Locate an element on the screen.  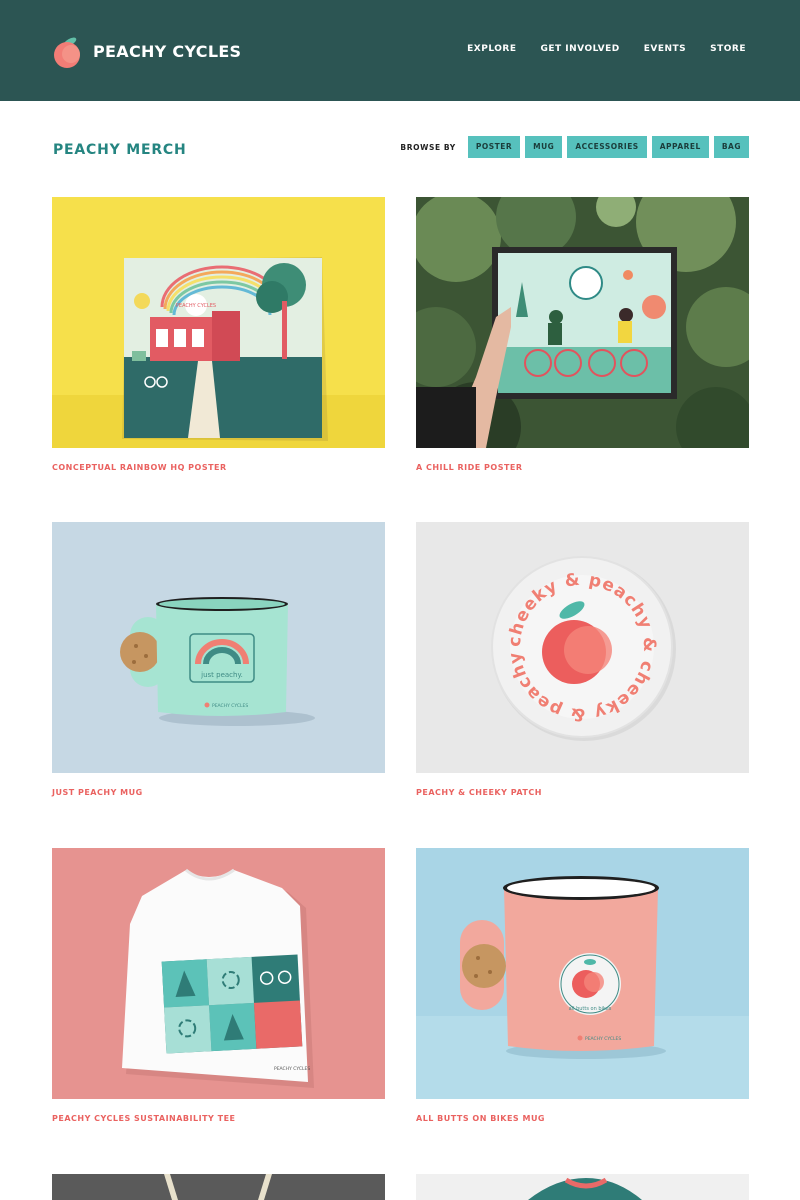
product-title: A CHILL RIDE POSTER is located at coordinates (469, 467).